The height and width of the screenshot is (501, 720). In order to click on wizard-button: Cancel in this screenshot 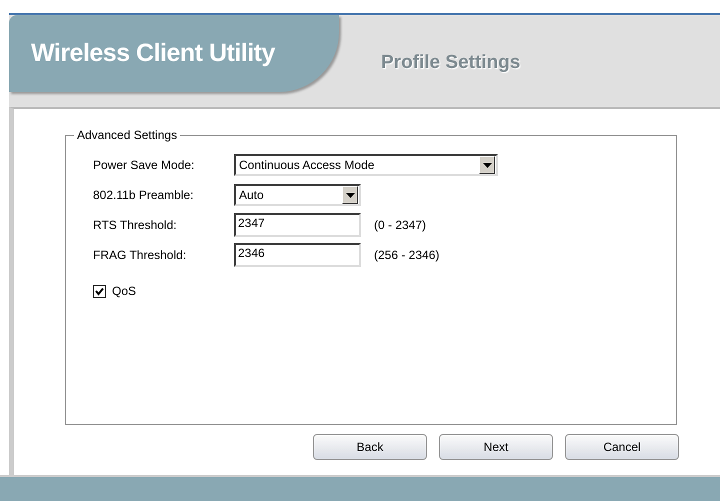, I will do `click(622, 447)`.